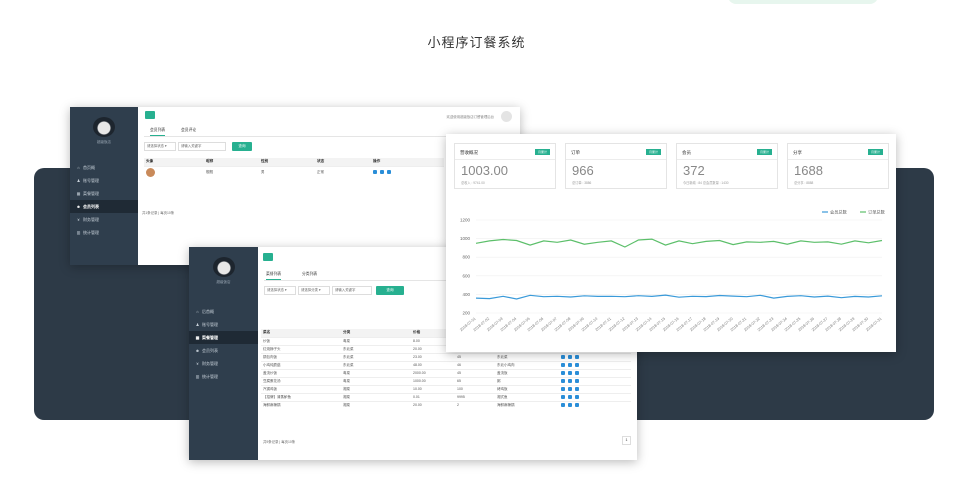 This screenshot has width=953, height=495. What do you see at coordinates (527, 364) in the screenshot?
I see `cell-sort: 东北小鸡肉` at bounding box center [527, 364].